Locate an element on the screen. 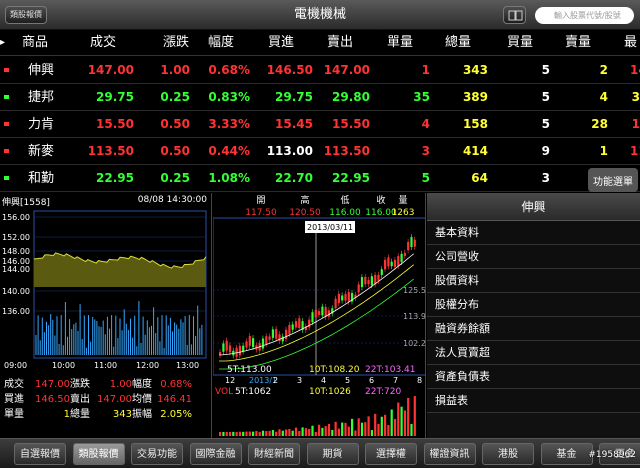 This screenshot has width=640, height=468. menu-item: 融資券餘額 is located at coordinates (533, 329).